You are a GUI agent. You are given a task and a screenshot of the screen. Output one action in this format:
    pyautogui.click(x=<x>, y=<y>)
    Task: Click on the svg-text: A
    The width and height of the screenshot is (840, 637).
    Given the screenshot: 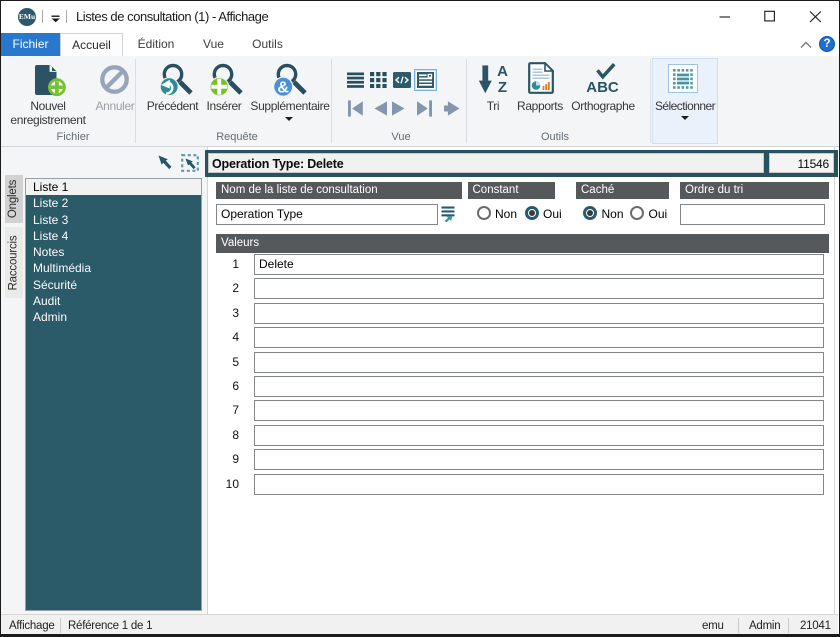 What is the action you would take?
    pyautogui.click(x=502, y=71)
    